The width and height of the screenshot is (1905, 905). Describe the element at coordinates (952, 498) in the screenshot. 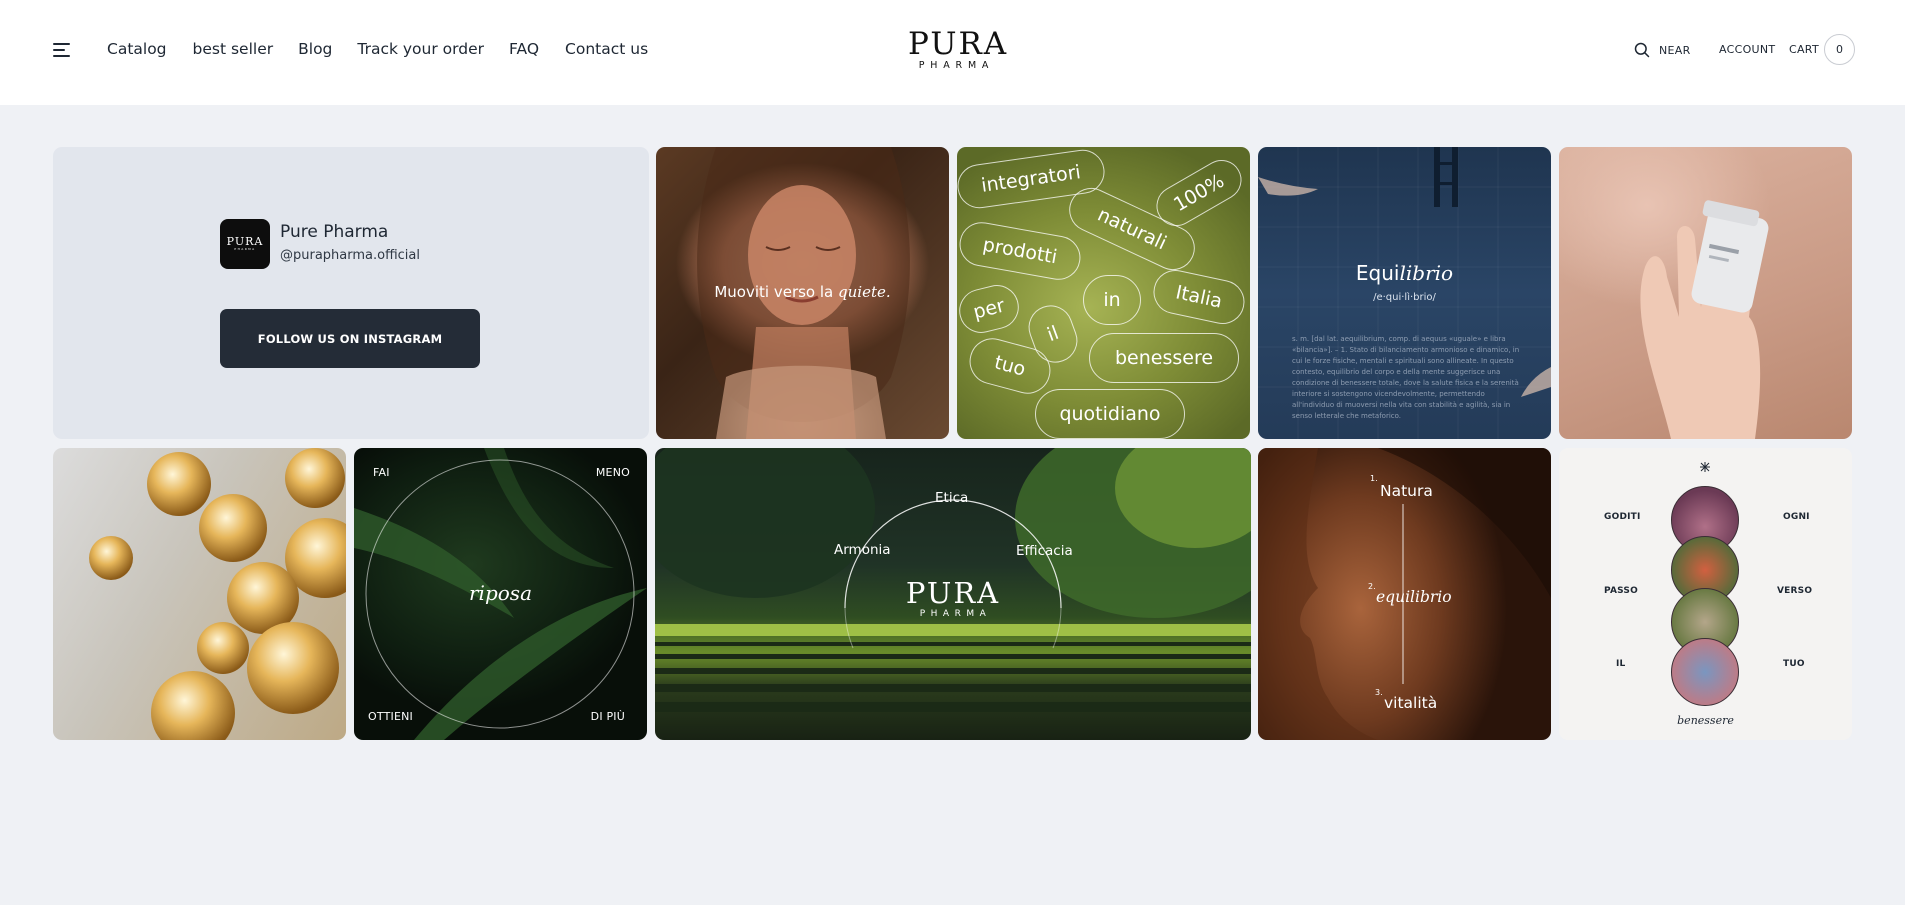

I see `etica-label: Etica` at that location.